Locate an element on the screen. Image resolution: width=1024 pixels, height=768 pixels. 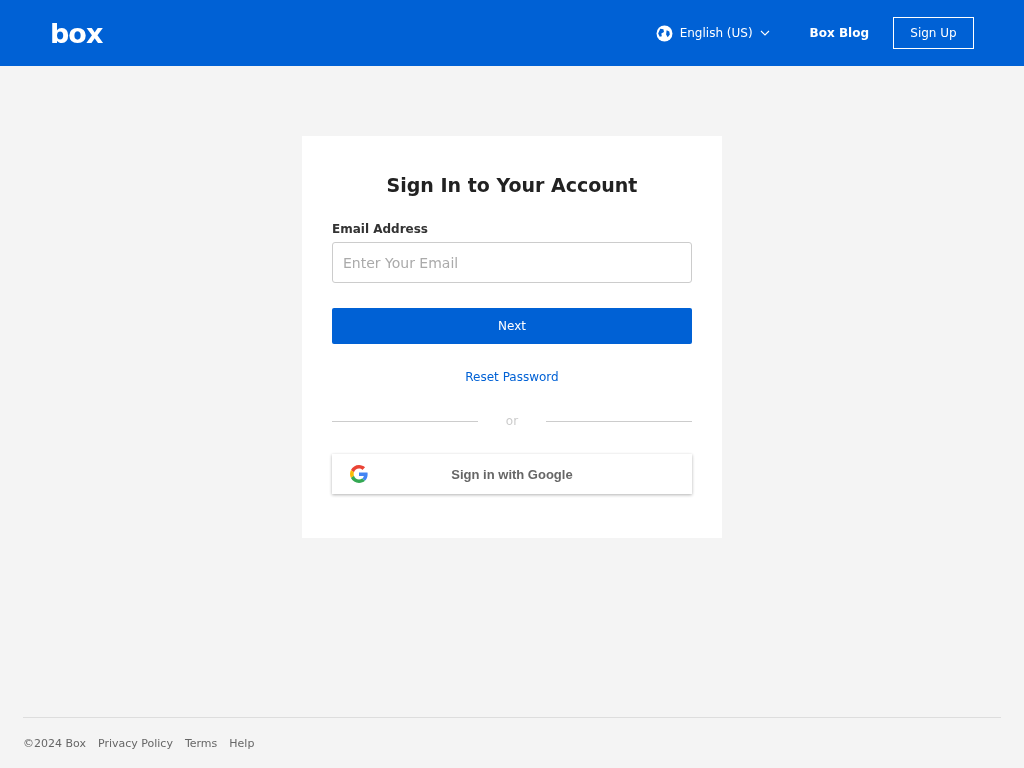
chevron-down-icon is located at coordinates (764, 33).